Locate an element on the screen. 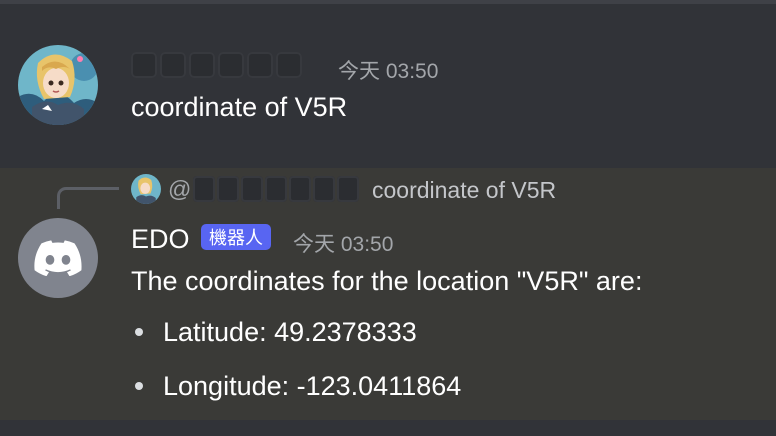 The height and width of the screenshot is (436, 776). discord-logo-icon is located at coordinates (58, 258).